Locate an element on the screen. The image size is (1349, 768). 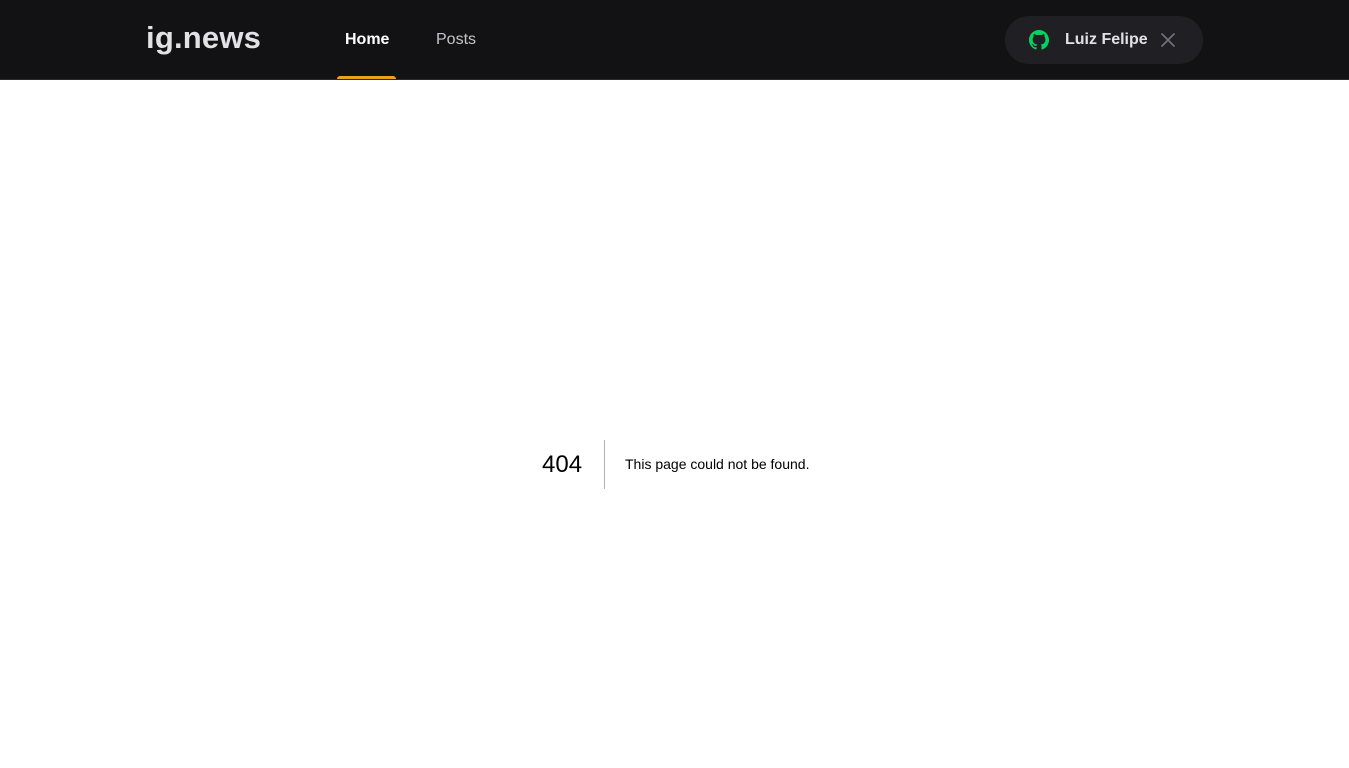
nav-link-posts-label: Posts is located at coordinates (456, 39).